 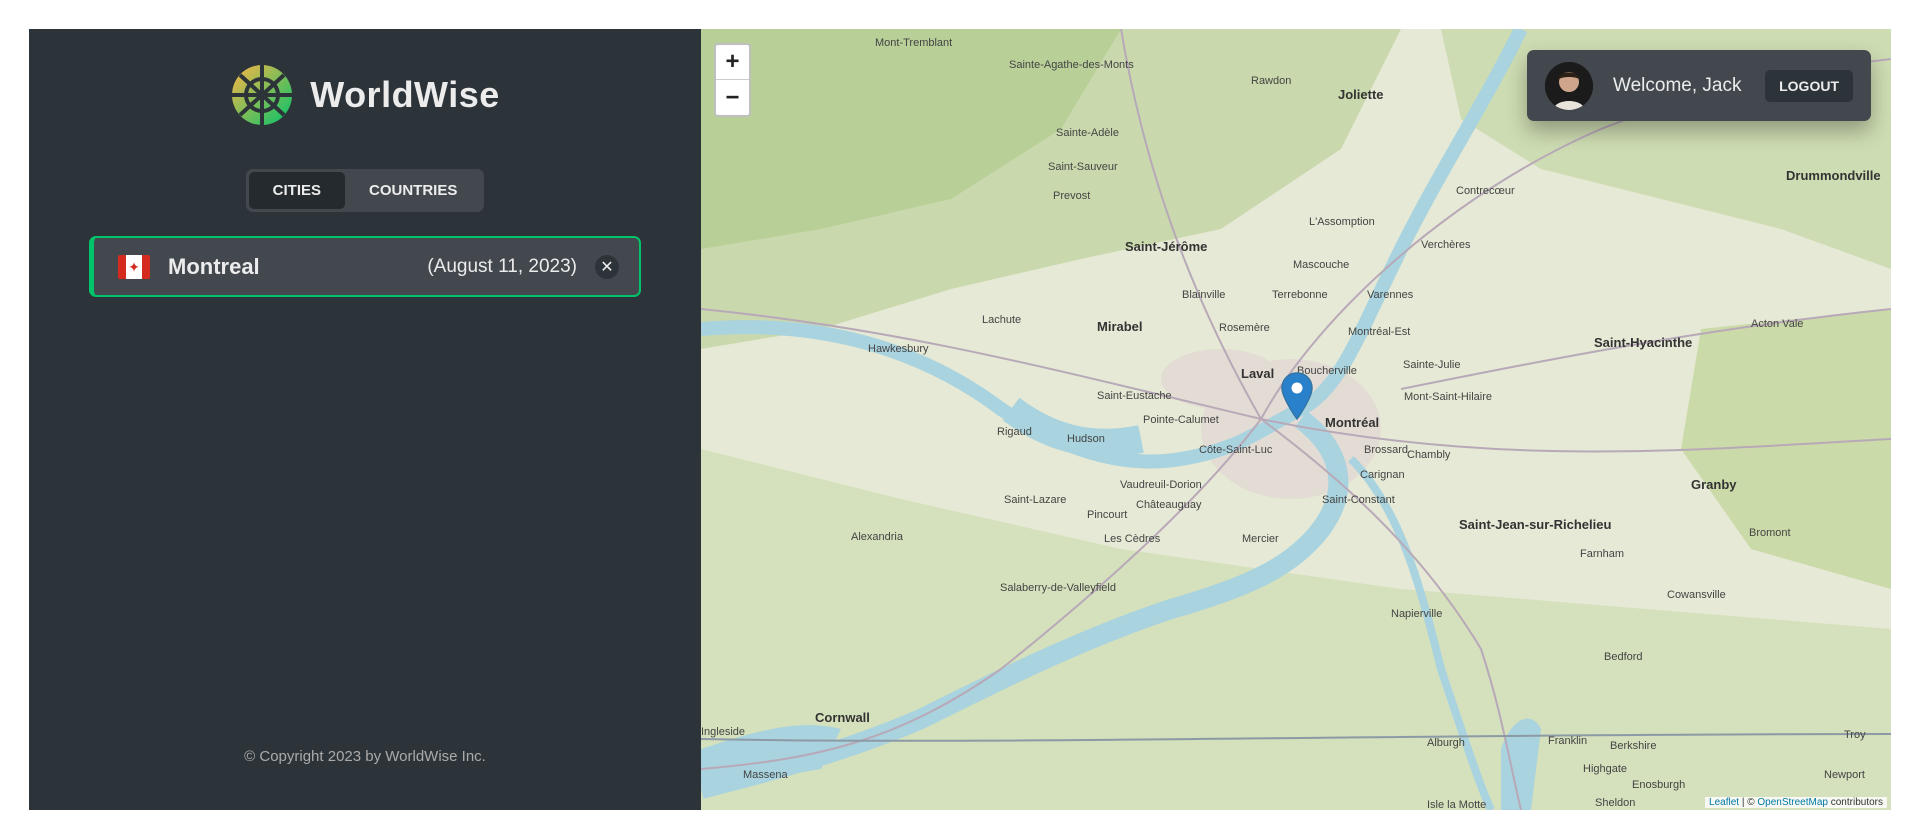 What do you see at coordinates (1446, 743) in the screenshot?
I see `map-place-label: Alburgh` at bounding box center [1446, 743].